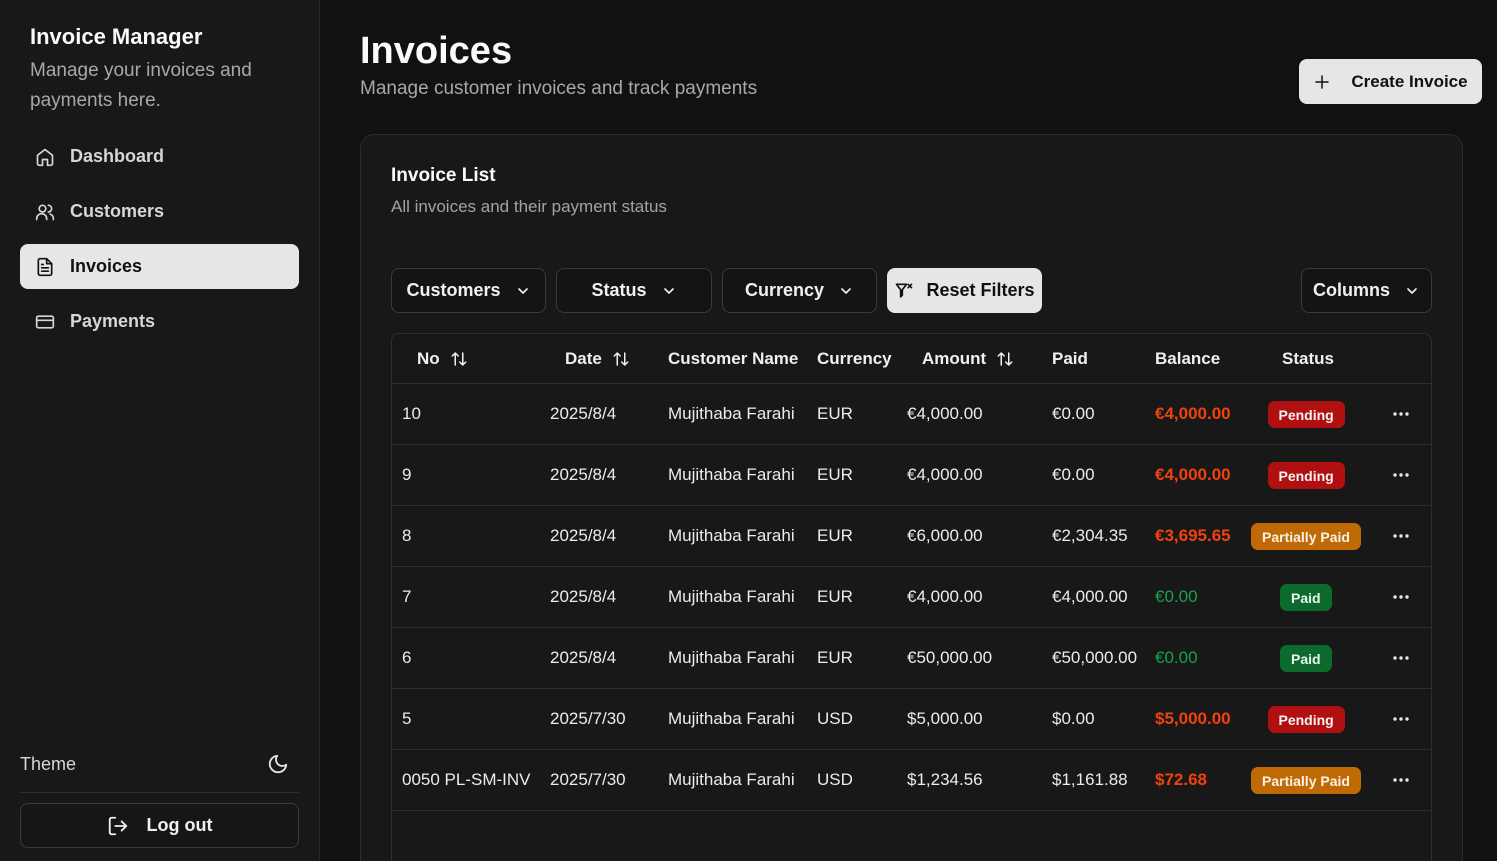 Image resolution: width=1497 pixels, height=861 pixels. What do you see at coordinates (45, 321) in the screenshot?
I see `credit-card-icon` at bounding box center [45, 321].